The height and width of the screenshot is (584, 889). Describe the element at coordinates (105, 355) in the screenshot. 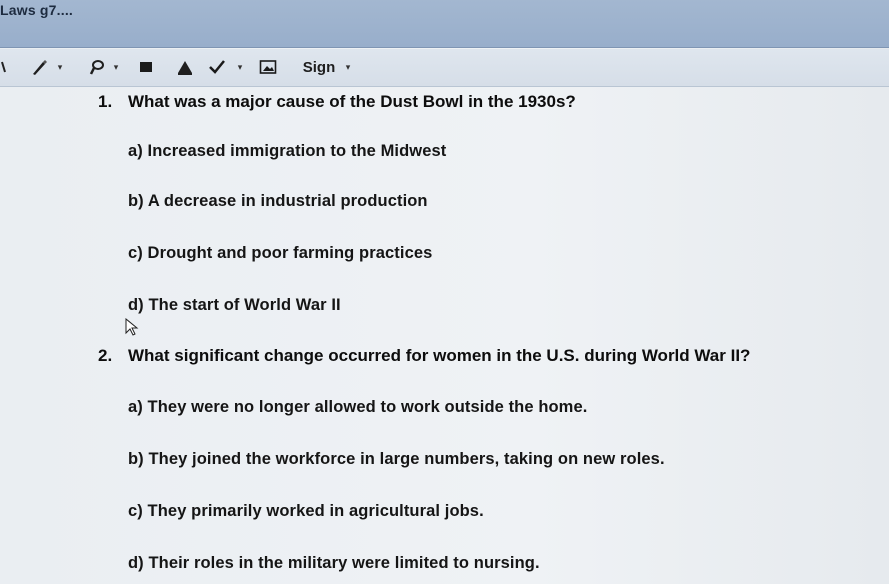

I see `question-number: 2.` at that location.